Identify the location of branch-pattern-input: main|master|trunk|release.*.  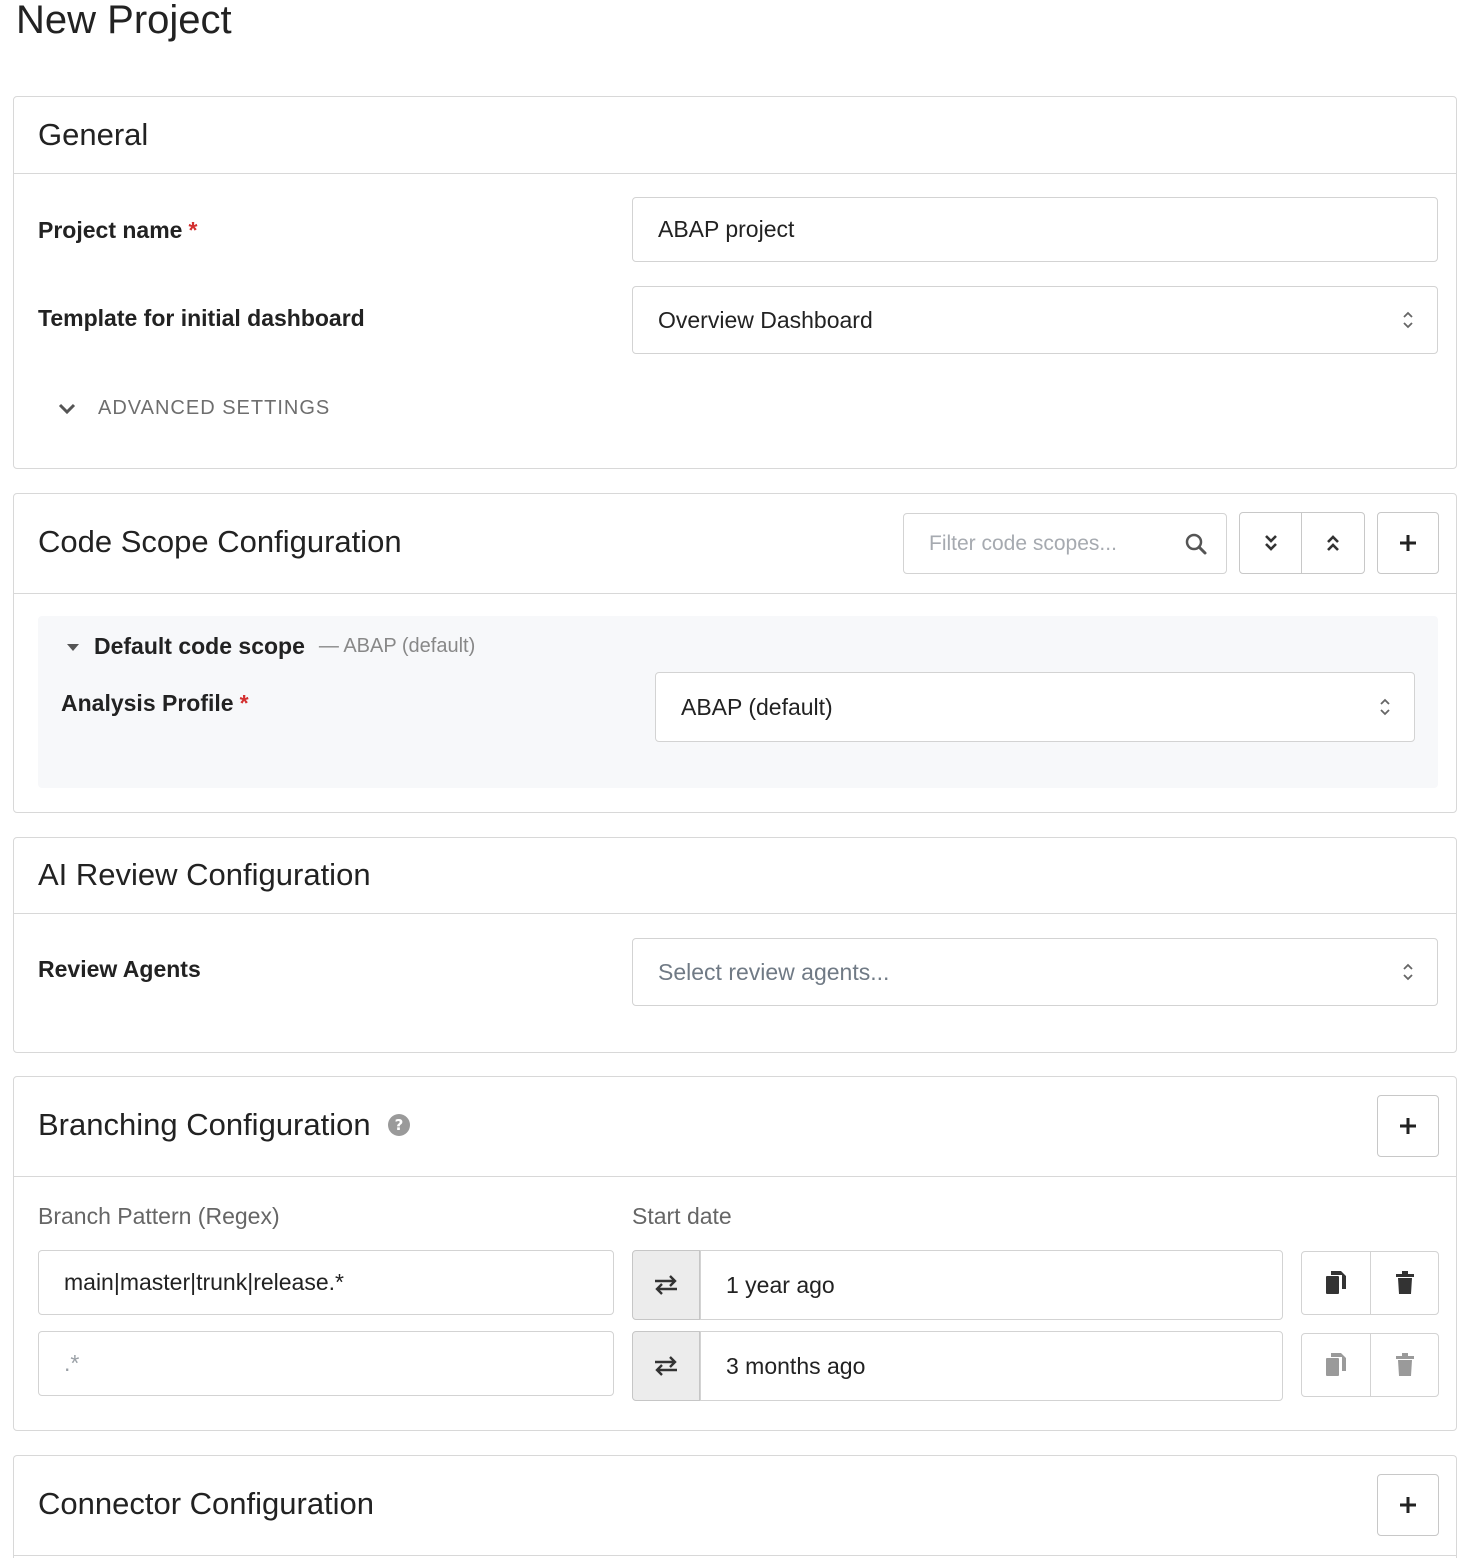
(326, 1282).